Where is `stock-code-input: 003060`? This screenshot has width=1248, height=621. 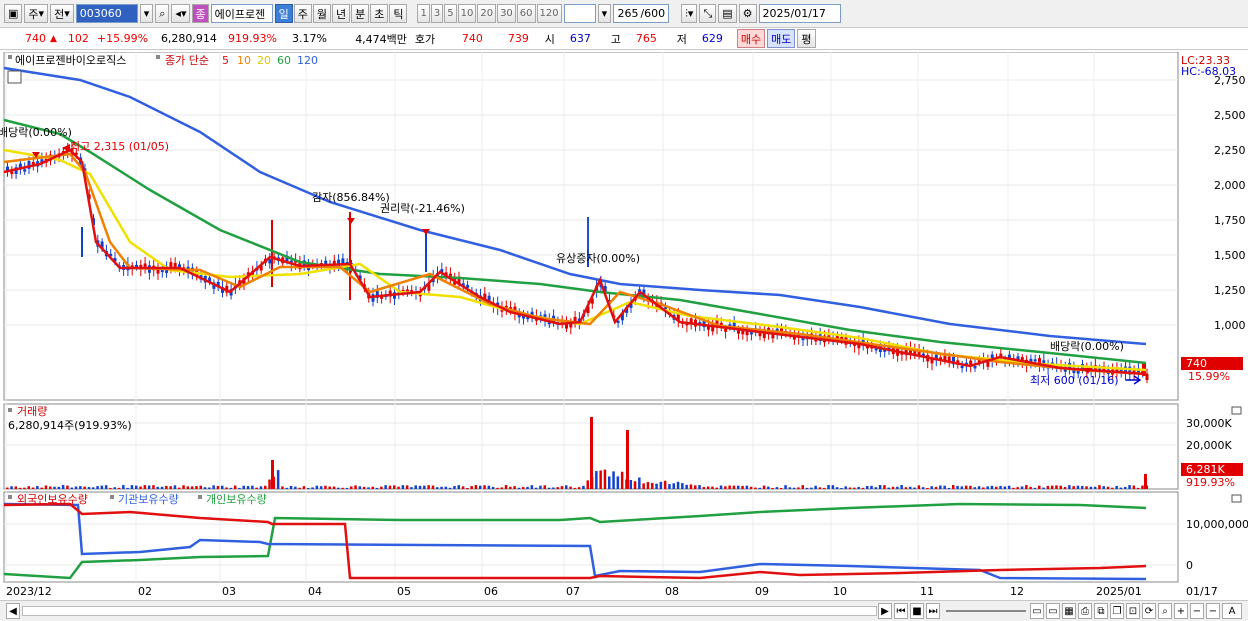 stock-code-input: 003060 is located at coordinates (106, 13).